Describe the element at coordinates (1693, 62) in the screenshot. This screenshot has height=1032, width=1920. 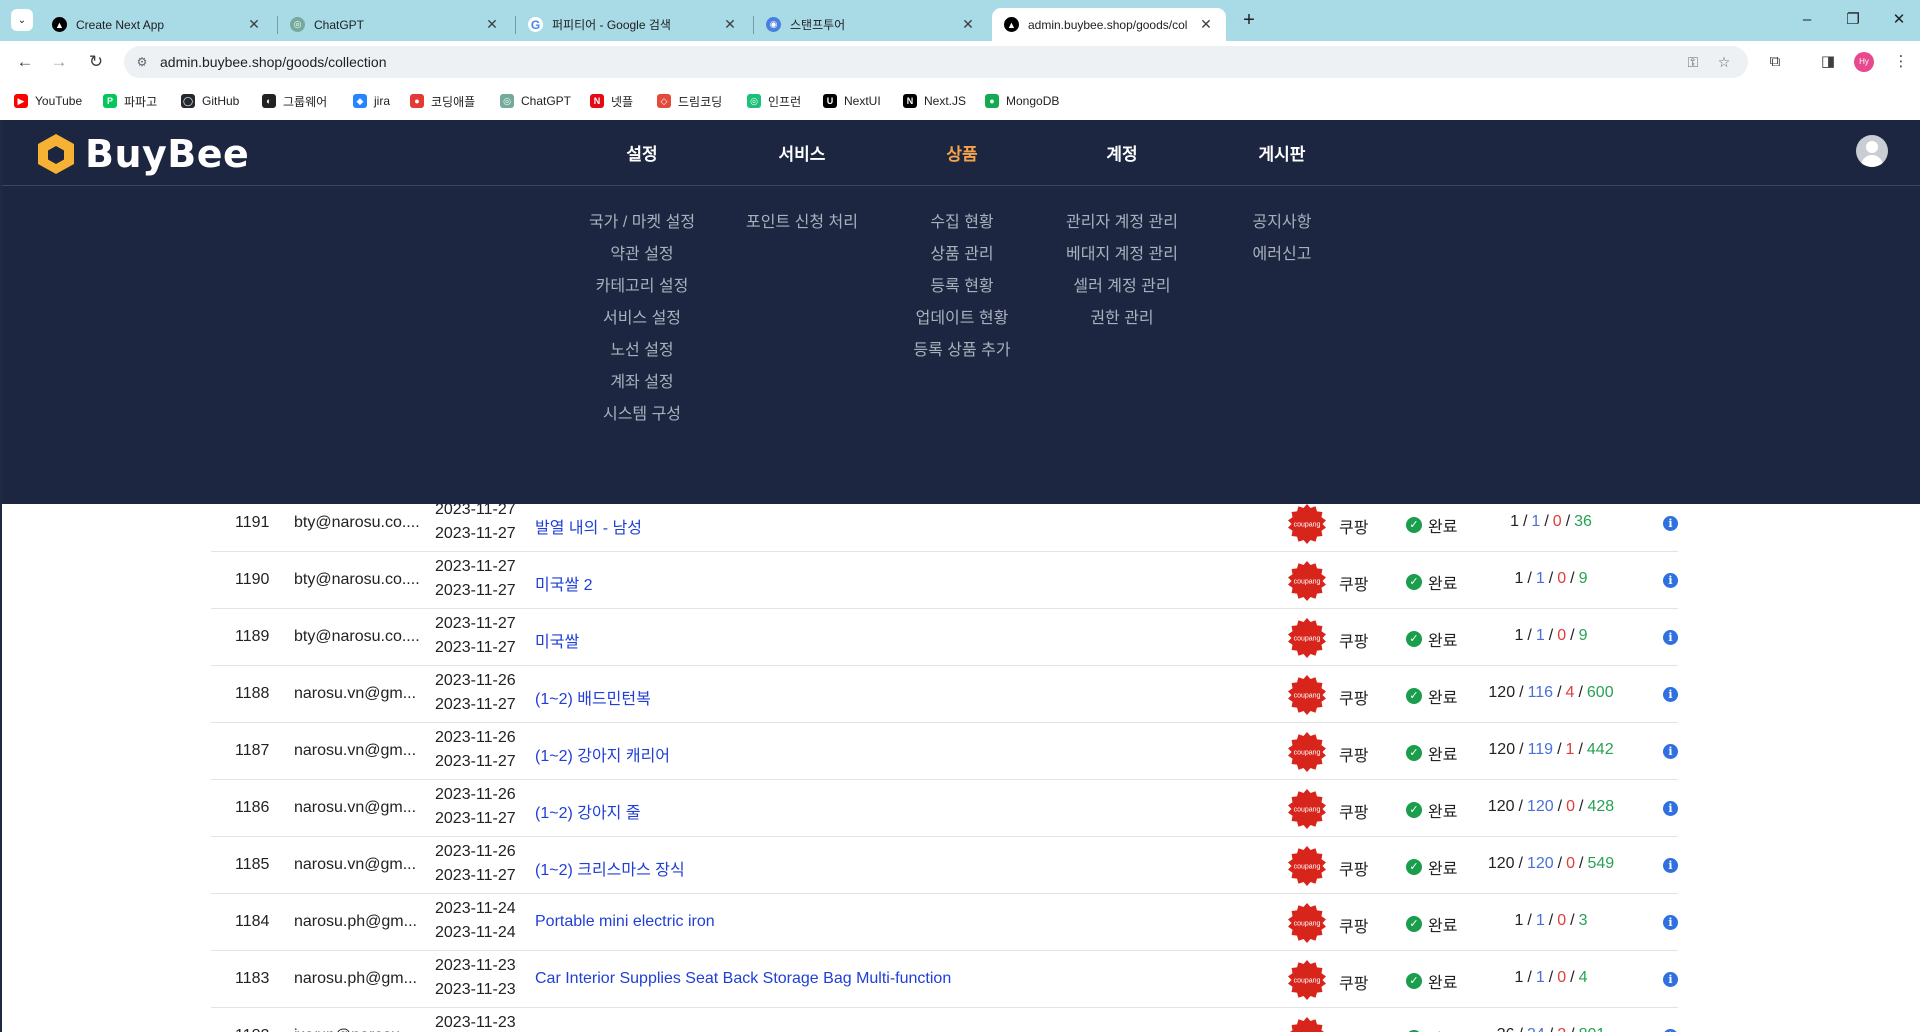
I see `password-key-icon: ⚿` at that location.